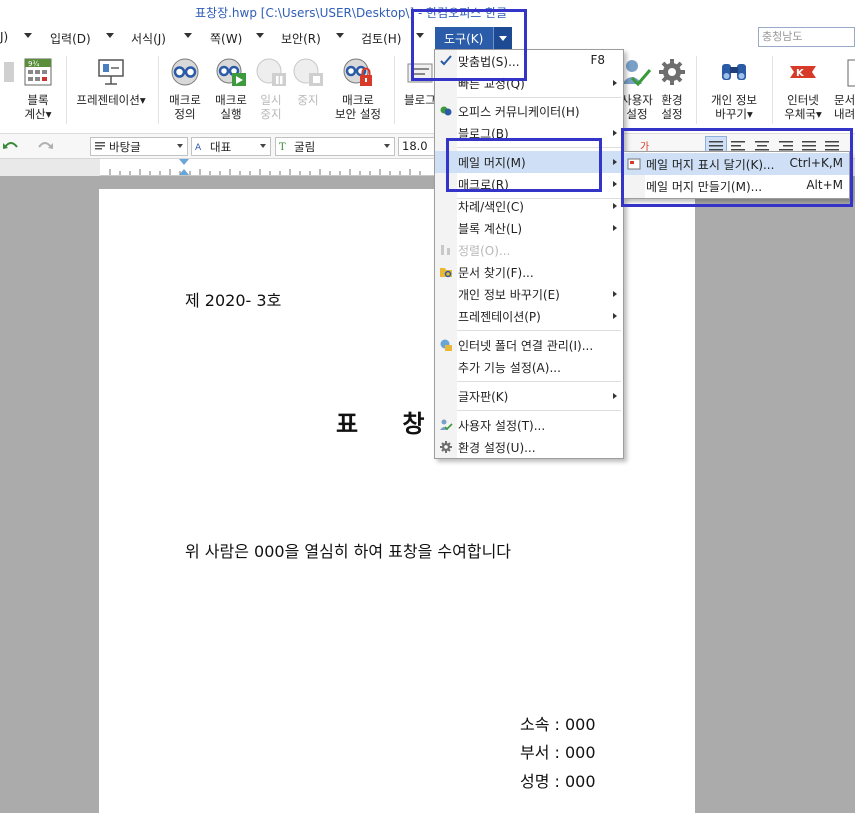 The width and height of the screenshot is (855, 813). I want to click on name-line: 성명 : 000, so click(558, 781).